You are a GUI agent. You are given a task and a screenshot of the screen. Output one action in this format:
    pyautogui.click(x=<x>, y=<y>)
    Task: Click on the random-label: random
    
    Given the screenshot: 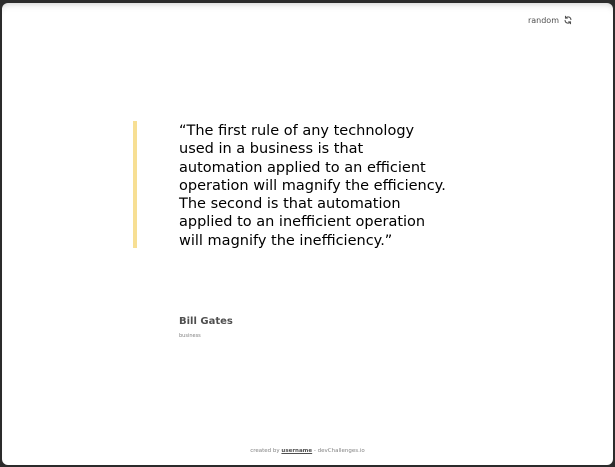 What is the action you would take?
    pyautogui.click(x=543, y=20)
    